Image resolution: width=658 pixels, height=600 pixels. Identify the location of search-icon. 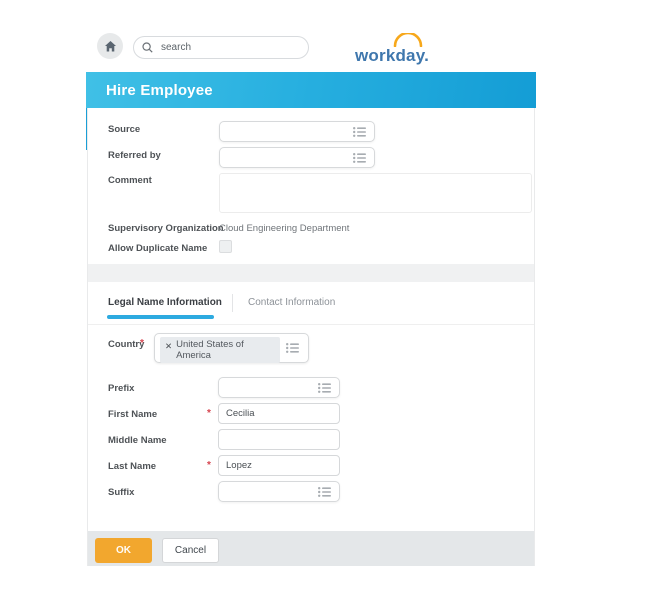
(147, 47).